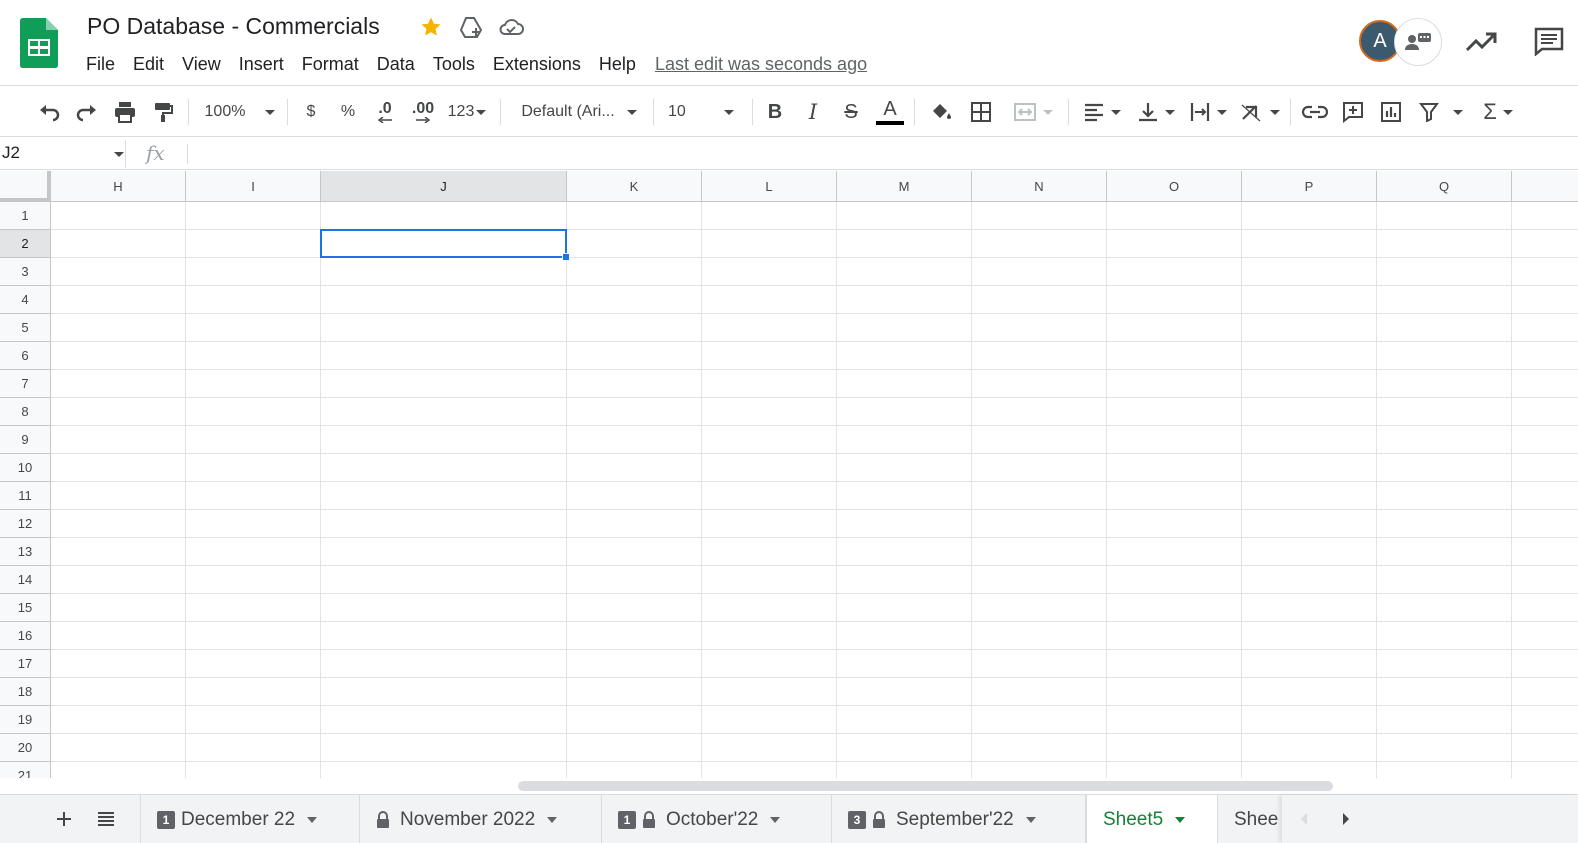  What do you see at coordinates (125, 112) in the screenshot?
I see `print-icon` at bounding box center [125, 112].